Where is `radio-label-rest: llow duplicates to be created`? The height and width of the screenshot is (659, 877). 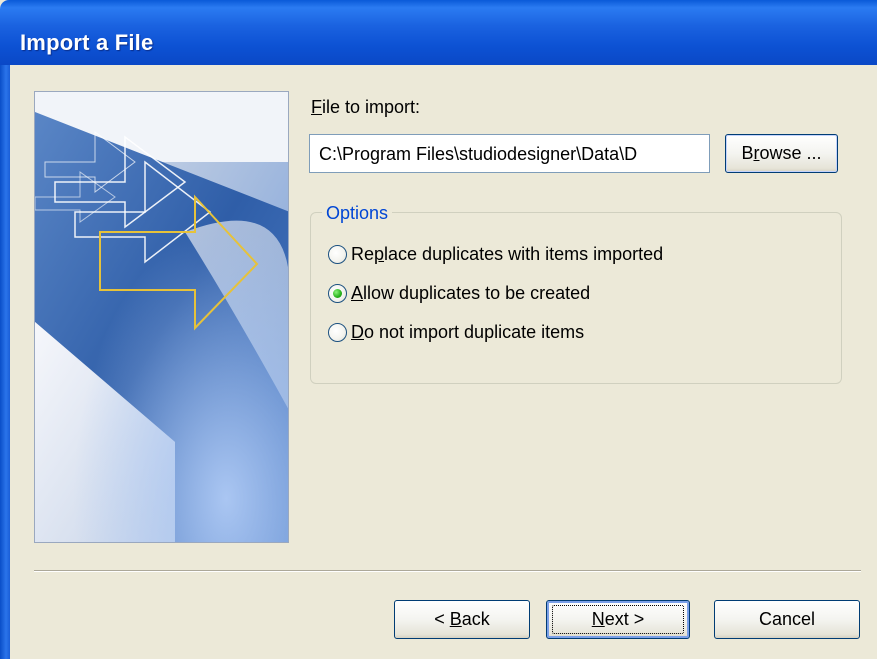 radio-label-rest: llow duplicates to be created is located at coordinates (477, 292).